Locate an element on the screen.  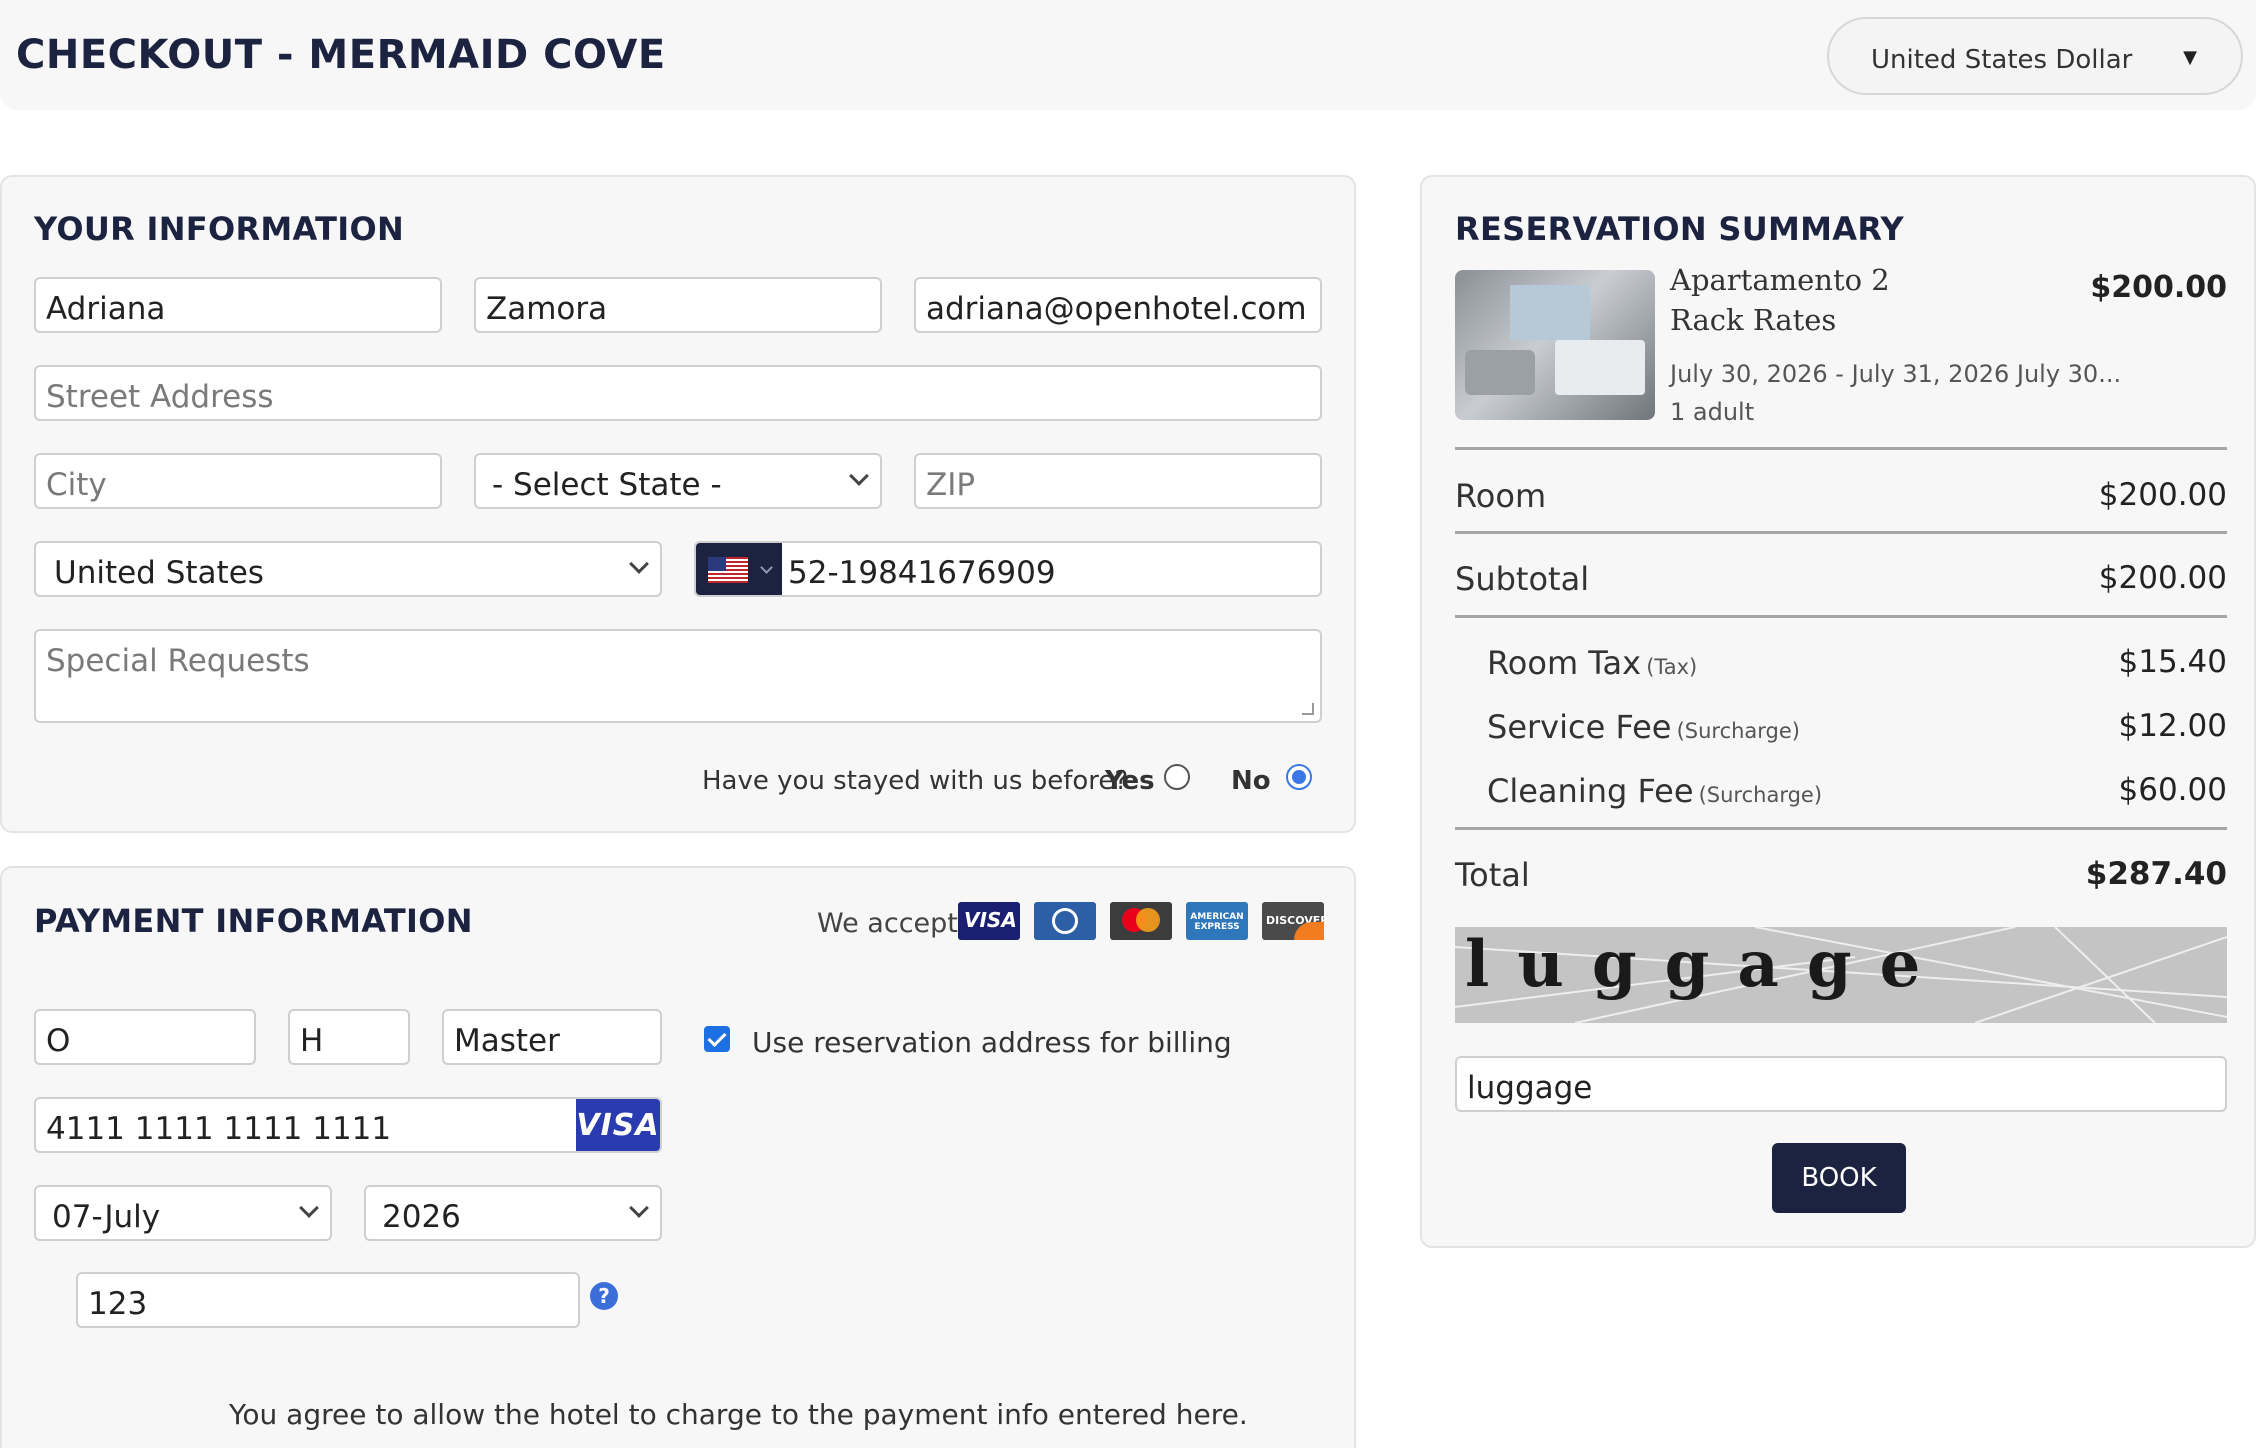
last-name-input: Zamora is located at coordinates (678, 305).